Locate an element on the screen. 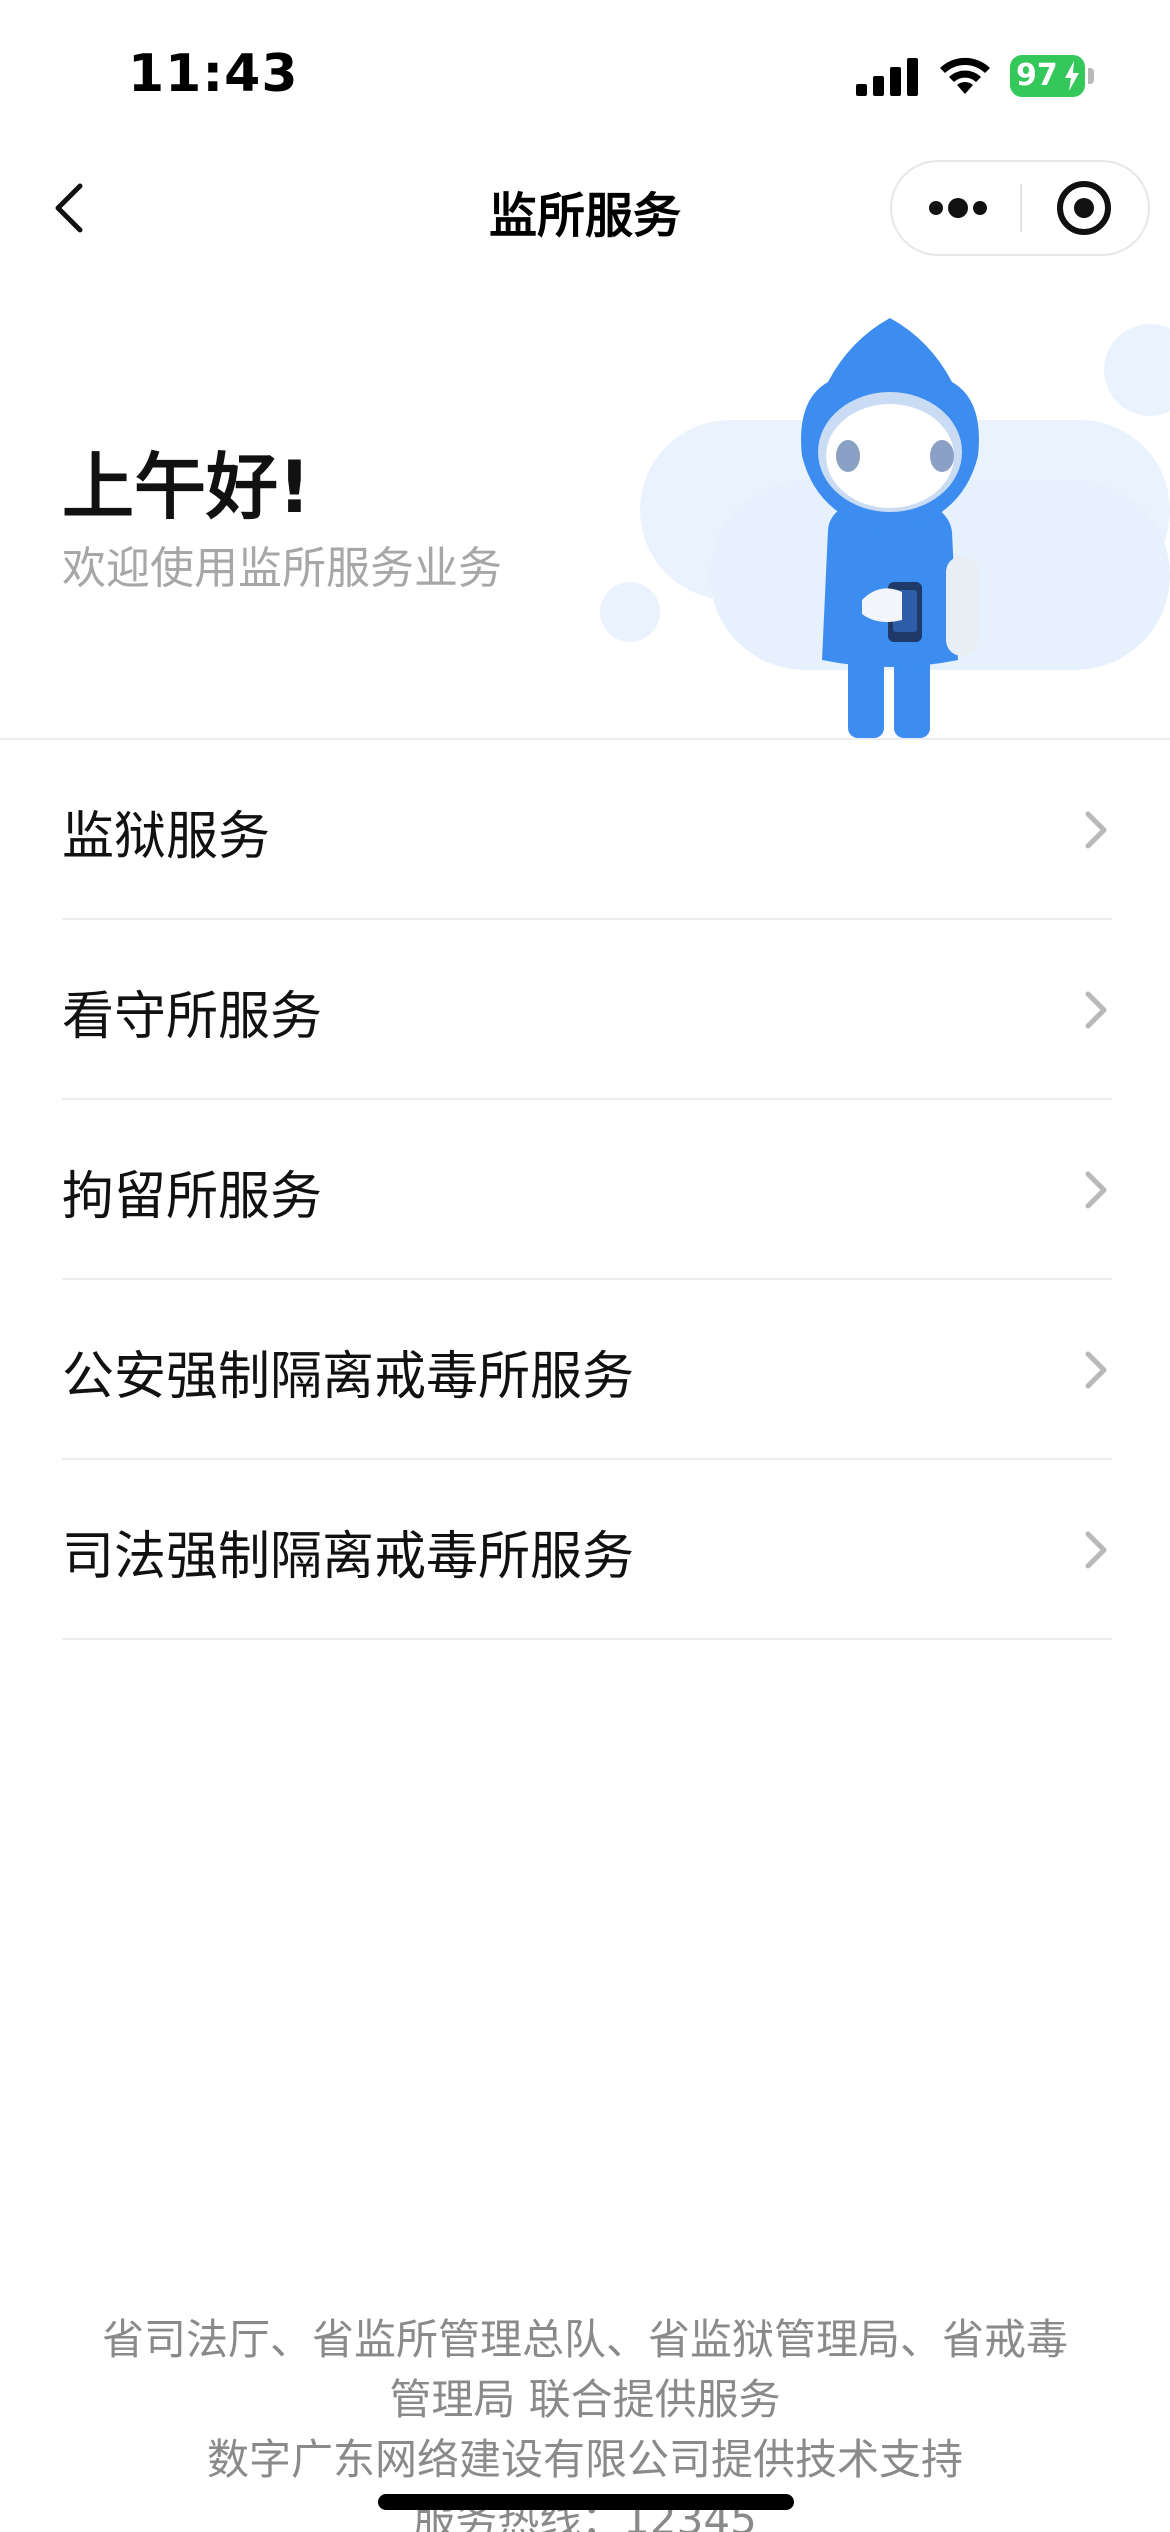  greeting-heading: 上午好! is located at coordinates (186, 487).